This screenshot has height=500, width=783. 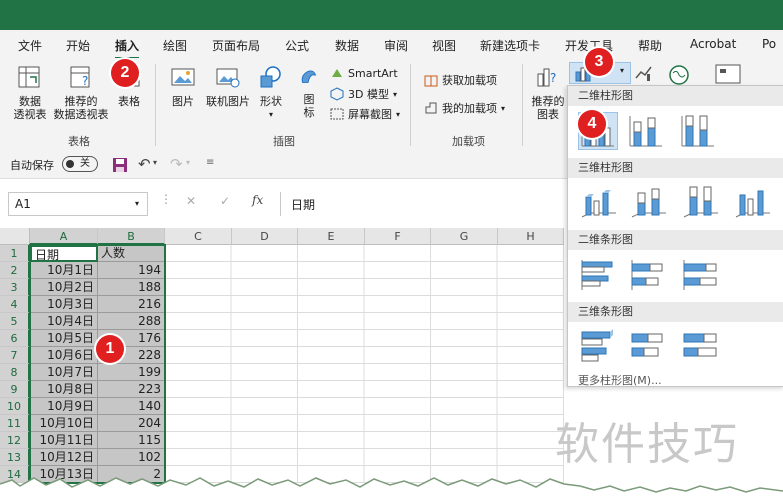 What do you see at coordinates (679, 75) in the screenshot?
I see `map-chart-icon` at bounding box center [679, 75].